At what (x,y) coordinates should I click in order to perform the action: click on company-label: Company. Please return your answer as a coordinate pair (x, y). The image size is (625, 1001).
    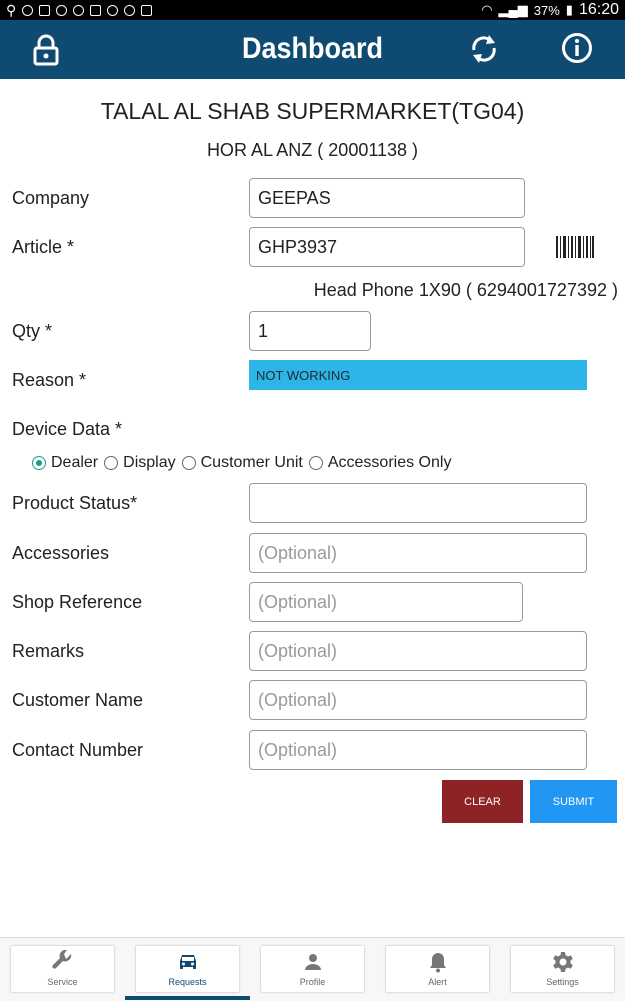
    Looking at the image, I should click on (51, 198).